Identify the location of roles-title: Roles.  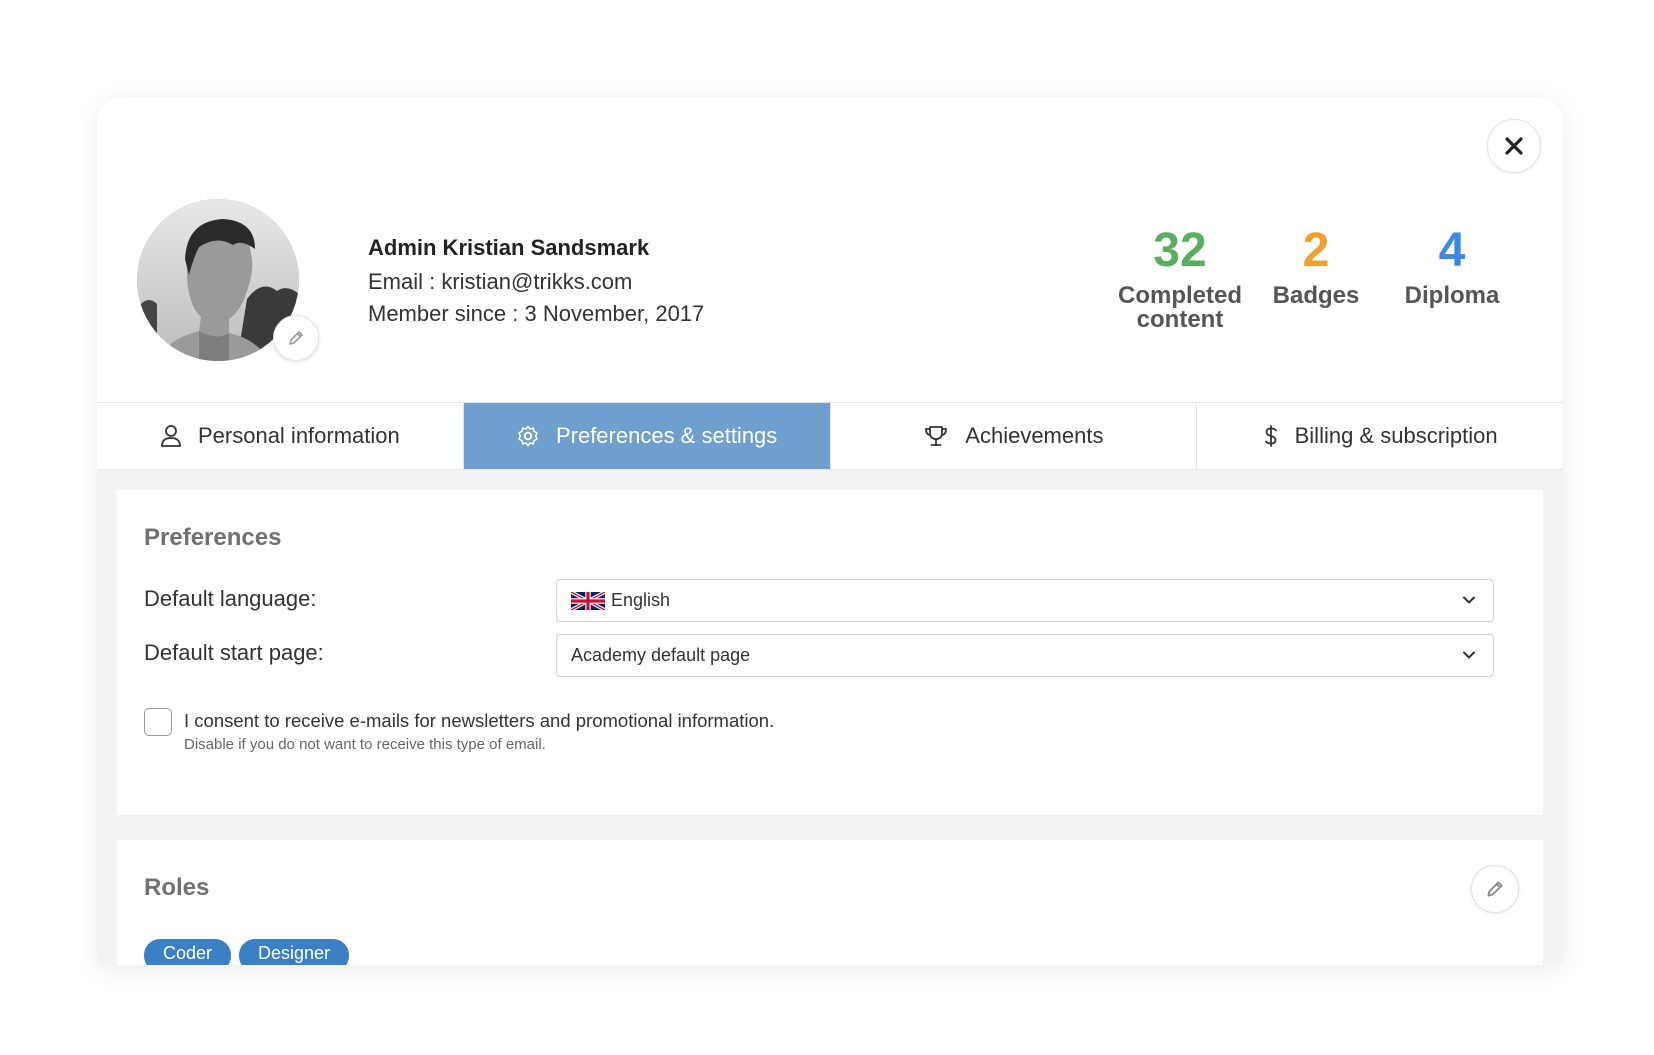
(177, 887).